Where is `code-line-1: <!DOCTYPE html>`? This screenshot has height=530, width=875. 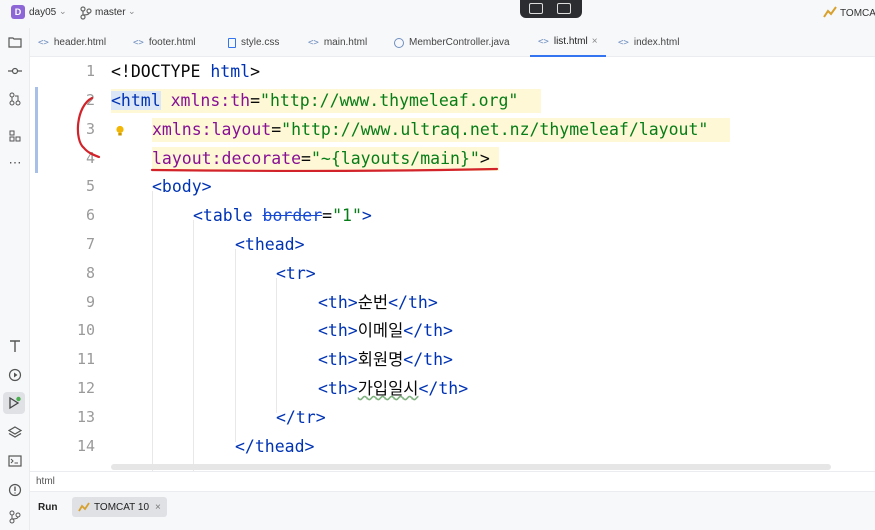
code-line-1: <!DOCTYPE html> is located at coordinates (186, 71).